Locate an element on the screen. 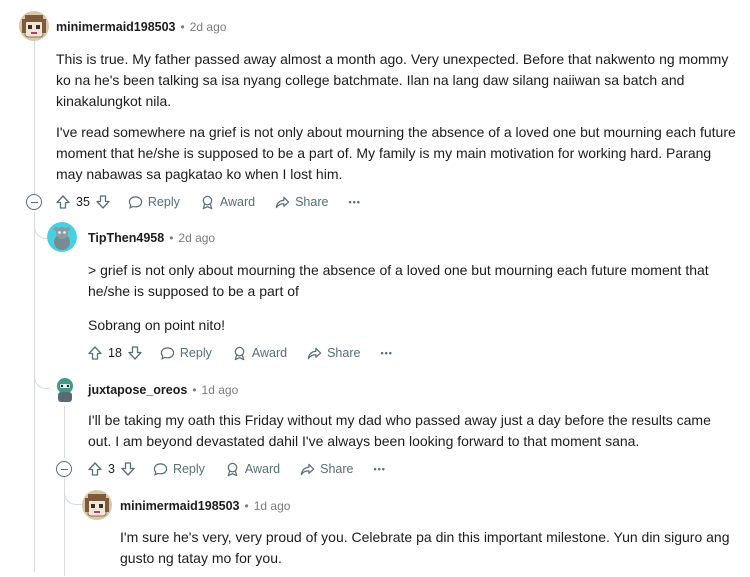 The width and height of the screenshot is (750, 577). username: TipThen4958 is located at coordinates (126, 238).